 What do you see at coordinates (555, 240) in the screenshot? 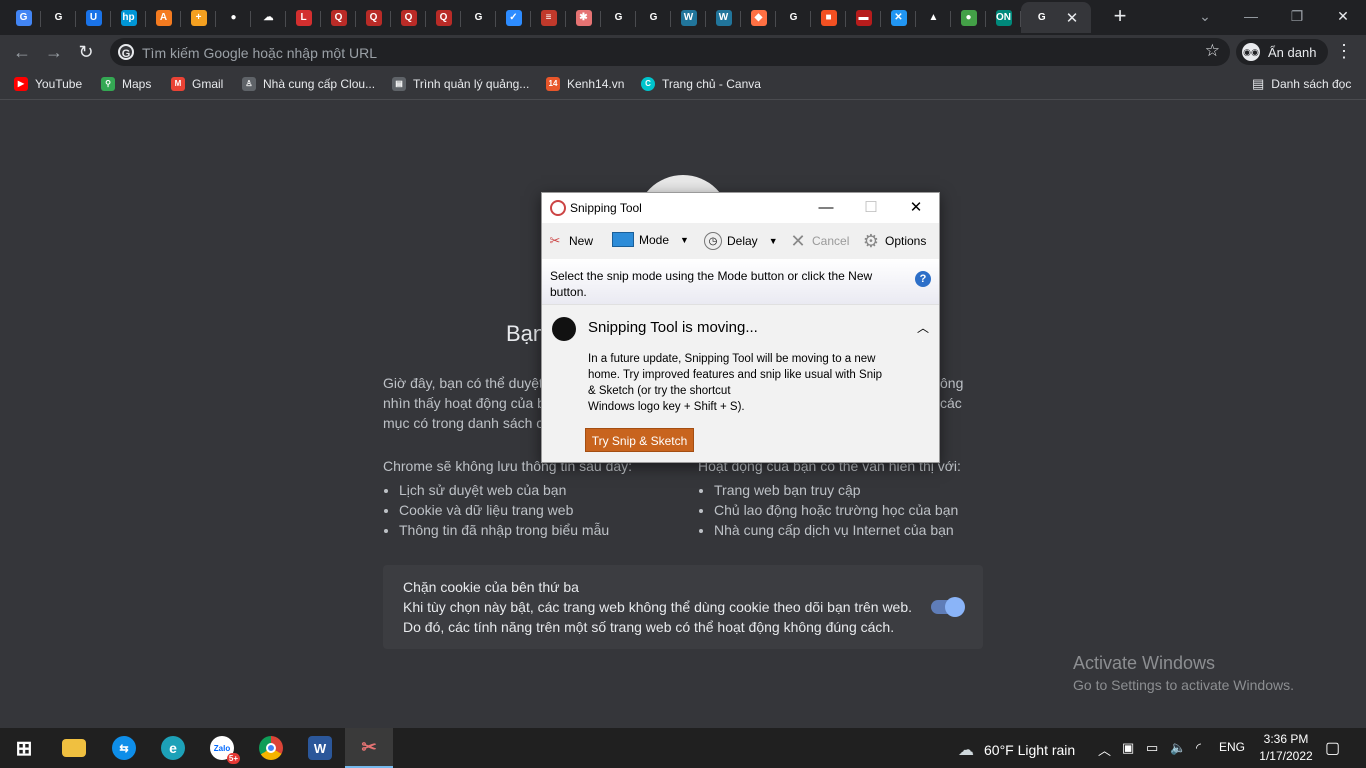
I see `scissors-icon: ✂` at bounding box center [555, 240].